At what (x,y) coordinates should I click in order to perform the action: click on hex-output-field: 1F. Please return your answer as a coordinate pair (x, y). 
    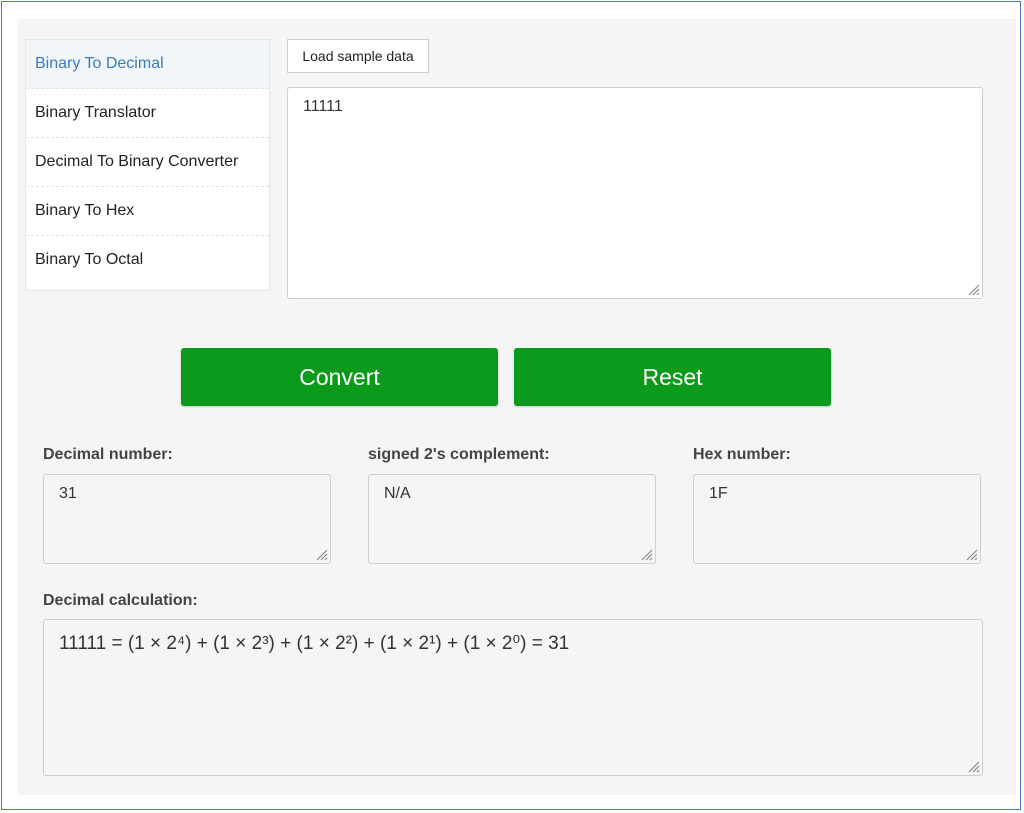
    Looking at the image, I should click on (837, 519).